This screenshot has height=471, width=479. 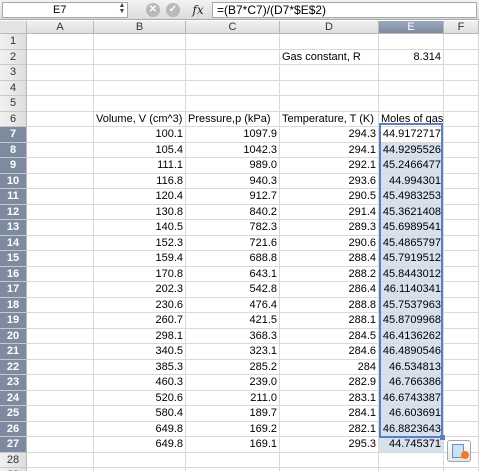 What do you see at coordinates (329, 150) in the screenshot?
I see `temperature-cell: 294.1` at bounding box center [329, 150].